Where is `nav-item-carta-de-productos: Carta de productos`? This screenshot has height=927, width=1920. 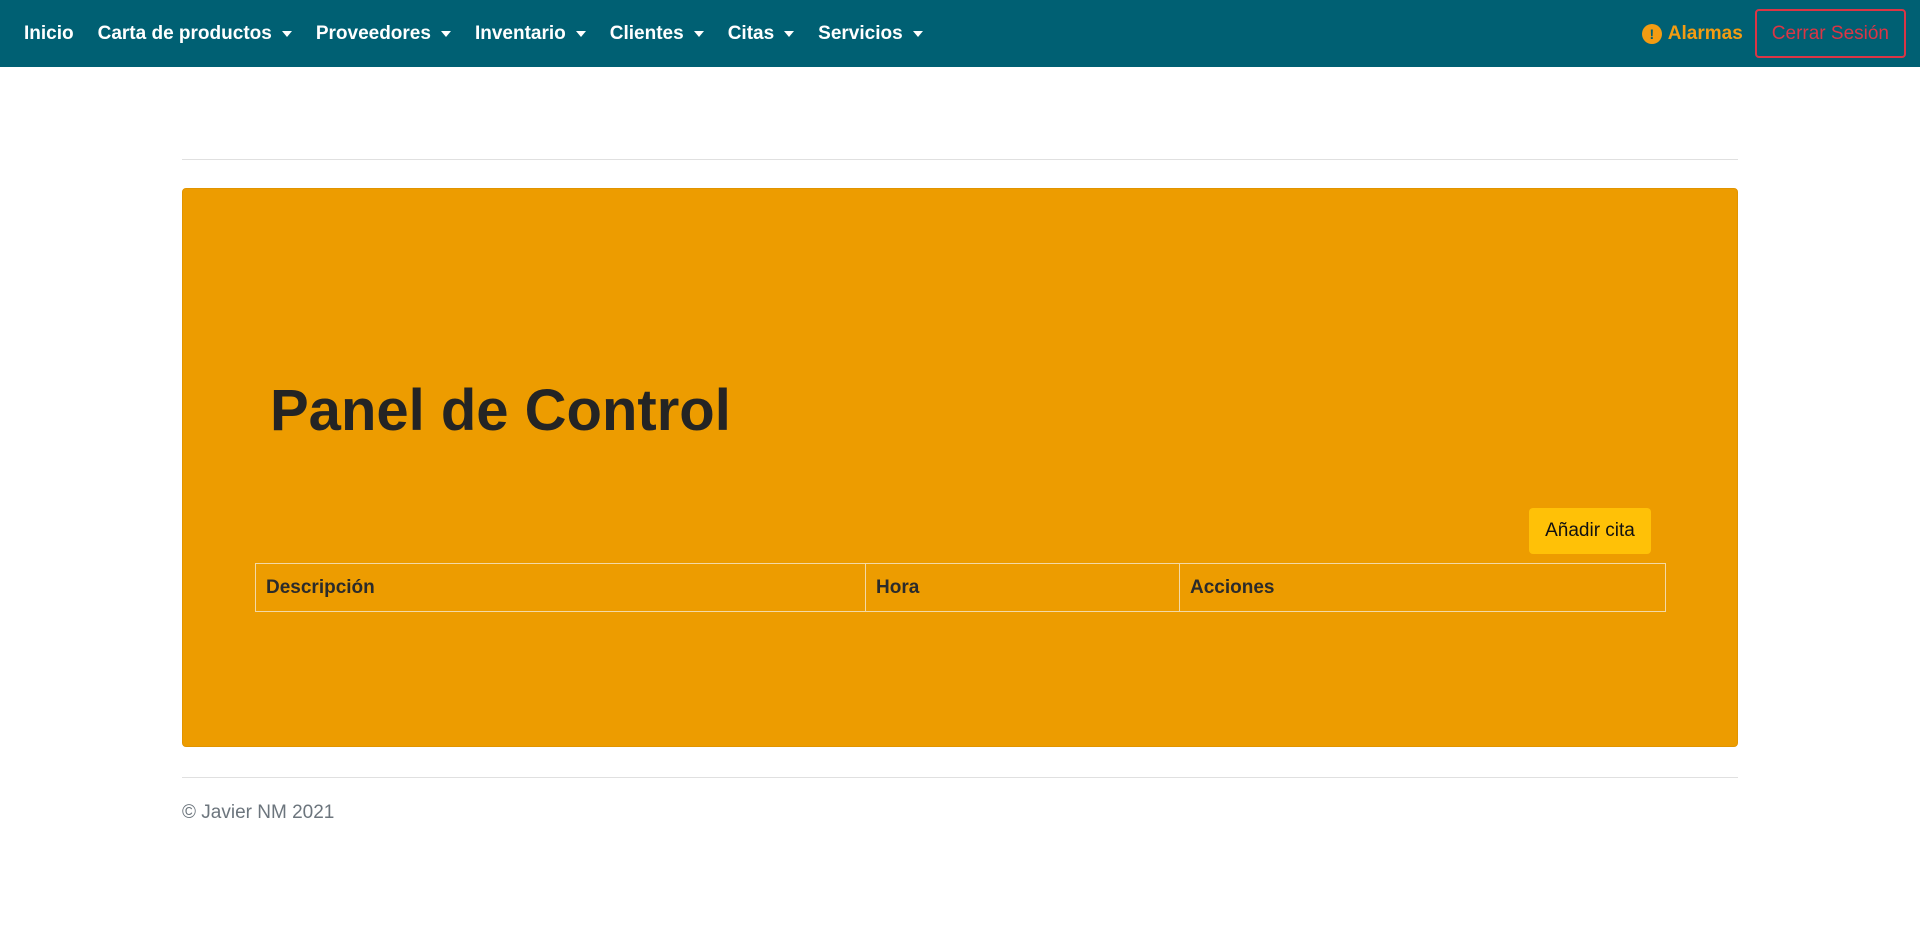 nav-item-carta-de-productos: Carta de productos is located at coordinates (195, 33).